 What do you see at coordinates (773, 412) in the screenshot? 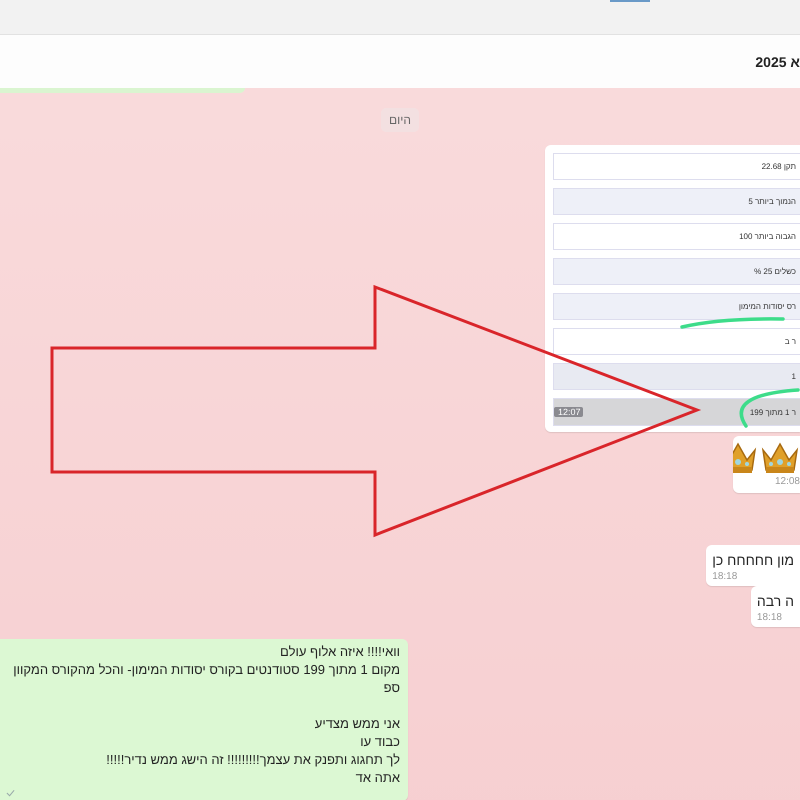
I see `table-cell: ר 1 מתוך 199` at bounding box center [773, 412].